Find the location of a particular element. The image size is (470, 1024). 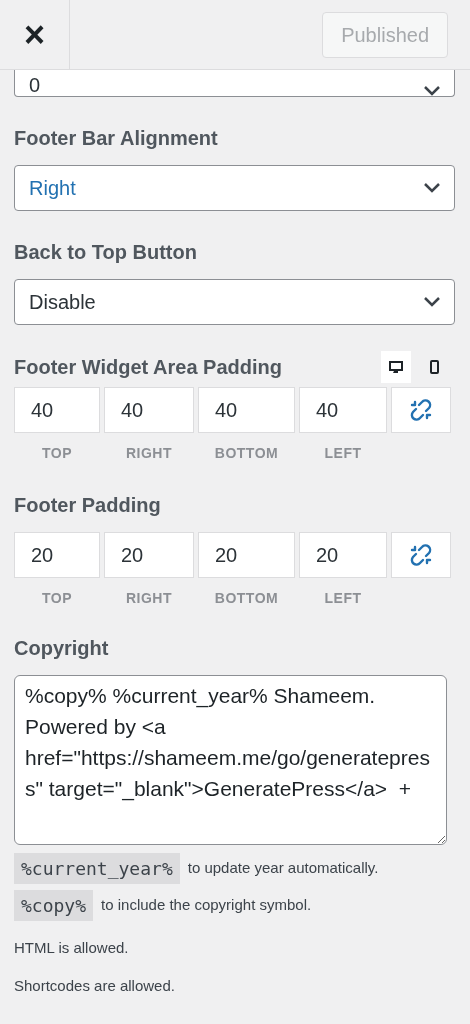

field-label: Back to Top Button is located at coordinates (105, 252).